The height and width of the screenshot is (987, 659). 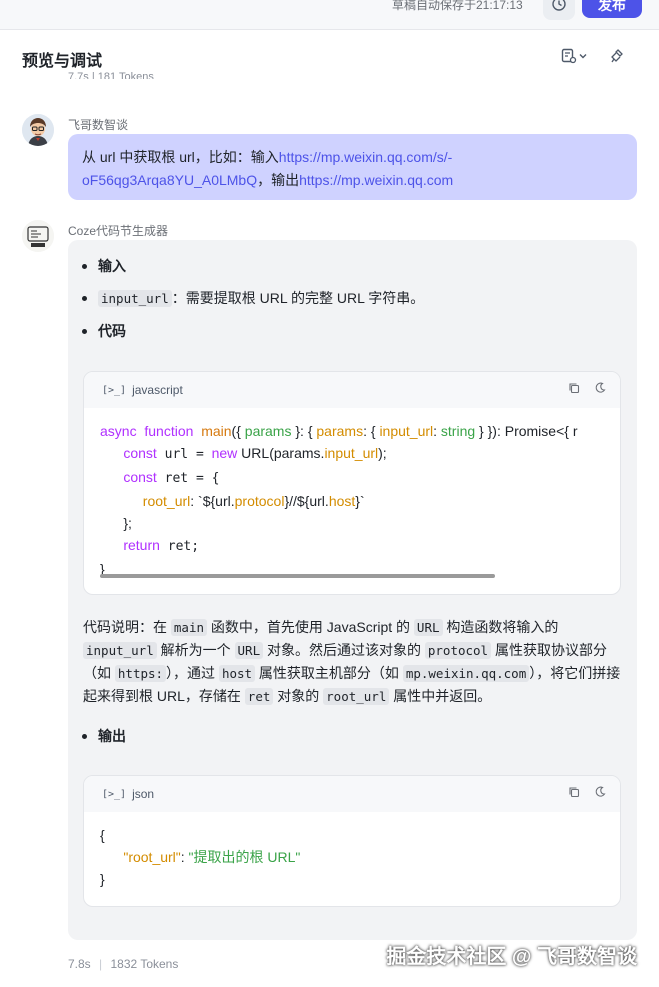 I want to click on input-heading: 输入, so click(x=112, y=266).